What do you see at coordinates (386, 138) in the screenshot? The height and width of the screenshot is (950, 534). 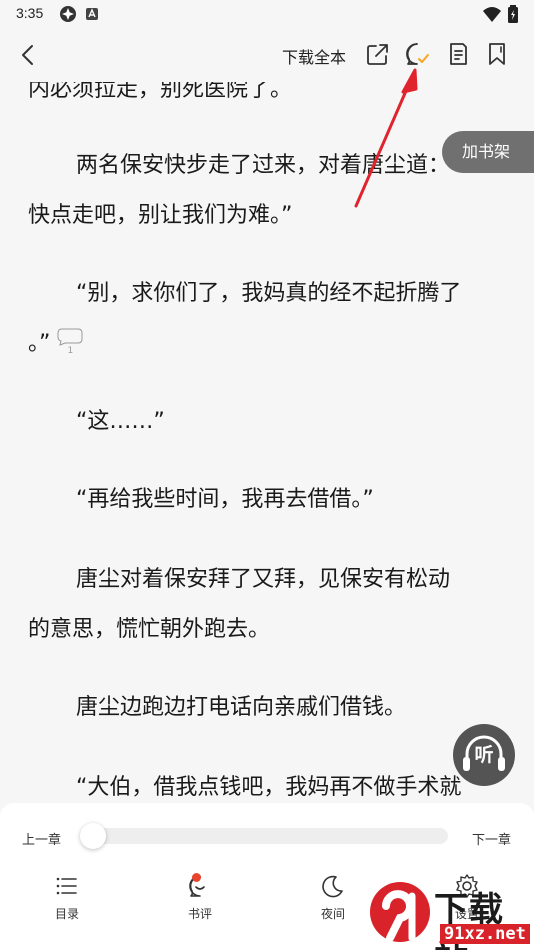 I see `annotation-arrow` at bounding box center [386, 138].